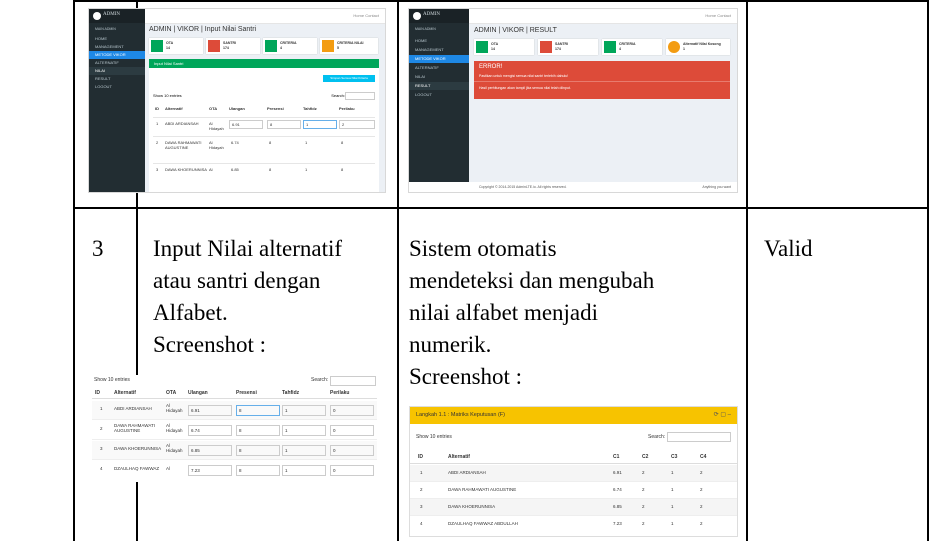 The width and height of the screenshot is (929, 541). What do you see at coordinates (234, 471) in the screenshot?
I see `table-row: 4 DZAULHAQ FAWWAZ Al 7.23 8 1 0` at bounding box center [234, 471].